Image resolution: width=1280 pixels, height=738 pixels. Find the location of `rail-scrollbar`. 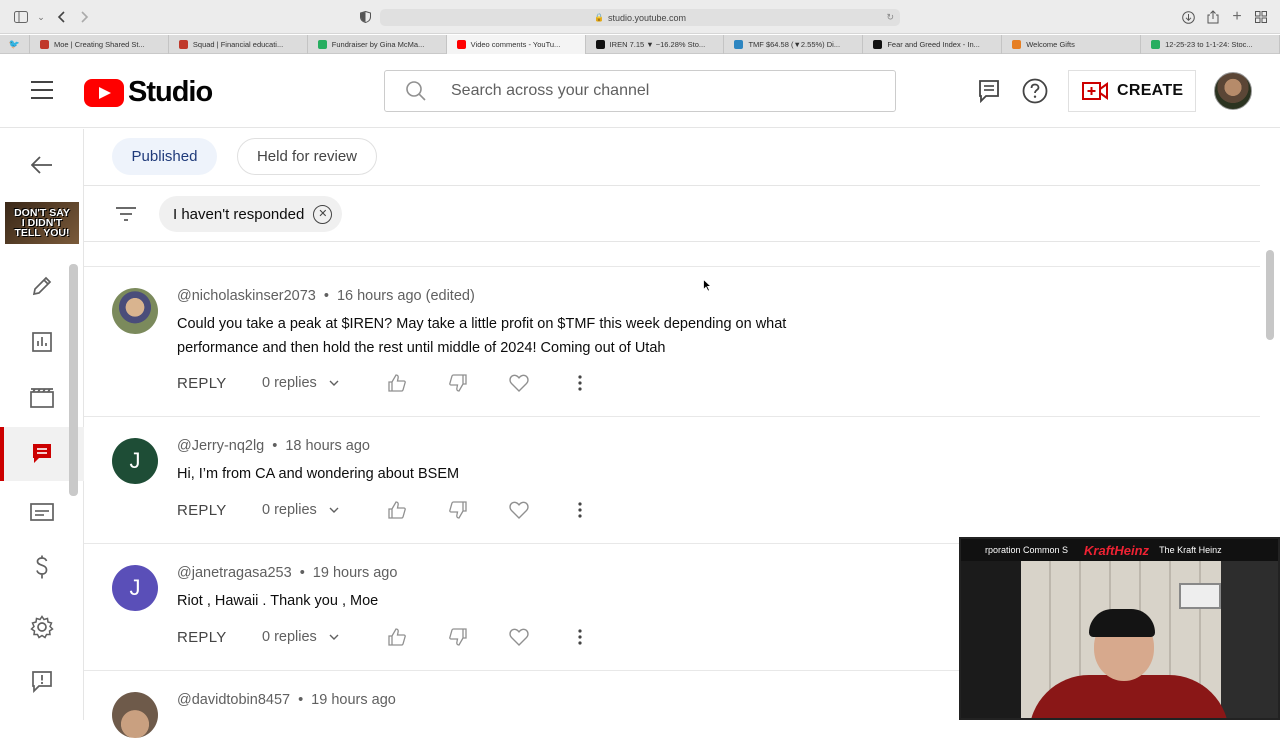

rail-scrollbar is located at coordinates (73, 380).